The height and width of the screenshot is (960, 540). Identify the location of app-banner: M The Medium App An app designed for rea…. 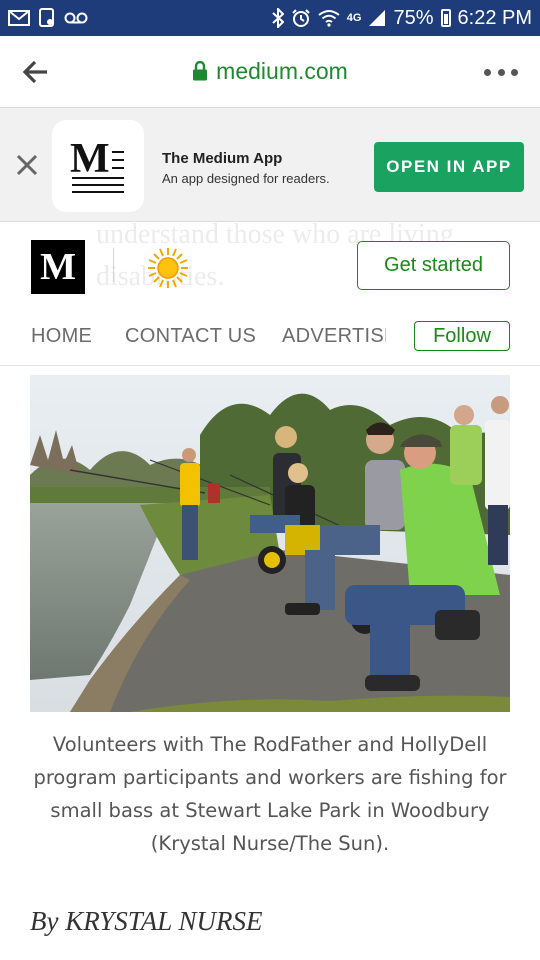
(270, 165).